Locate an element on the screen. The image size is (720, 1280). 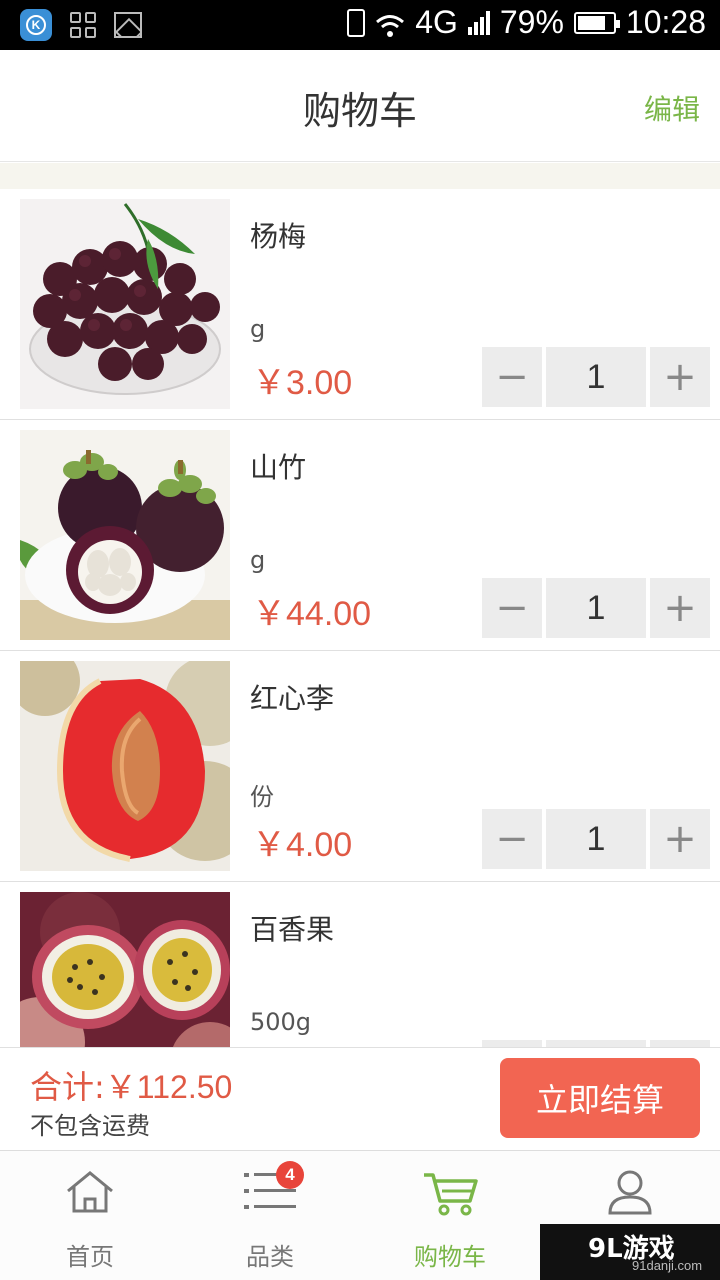
product-unit: 份 is located at coordinates (262, 797).